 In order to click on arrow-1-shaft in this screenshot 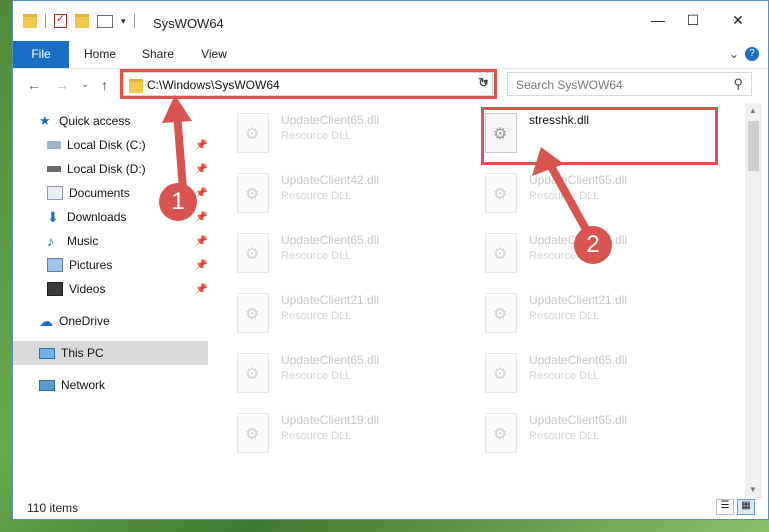, I will do `click(180, 151)`.